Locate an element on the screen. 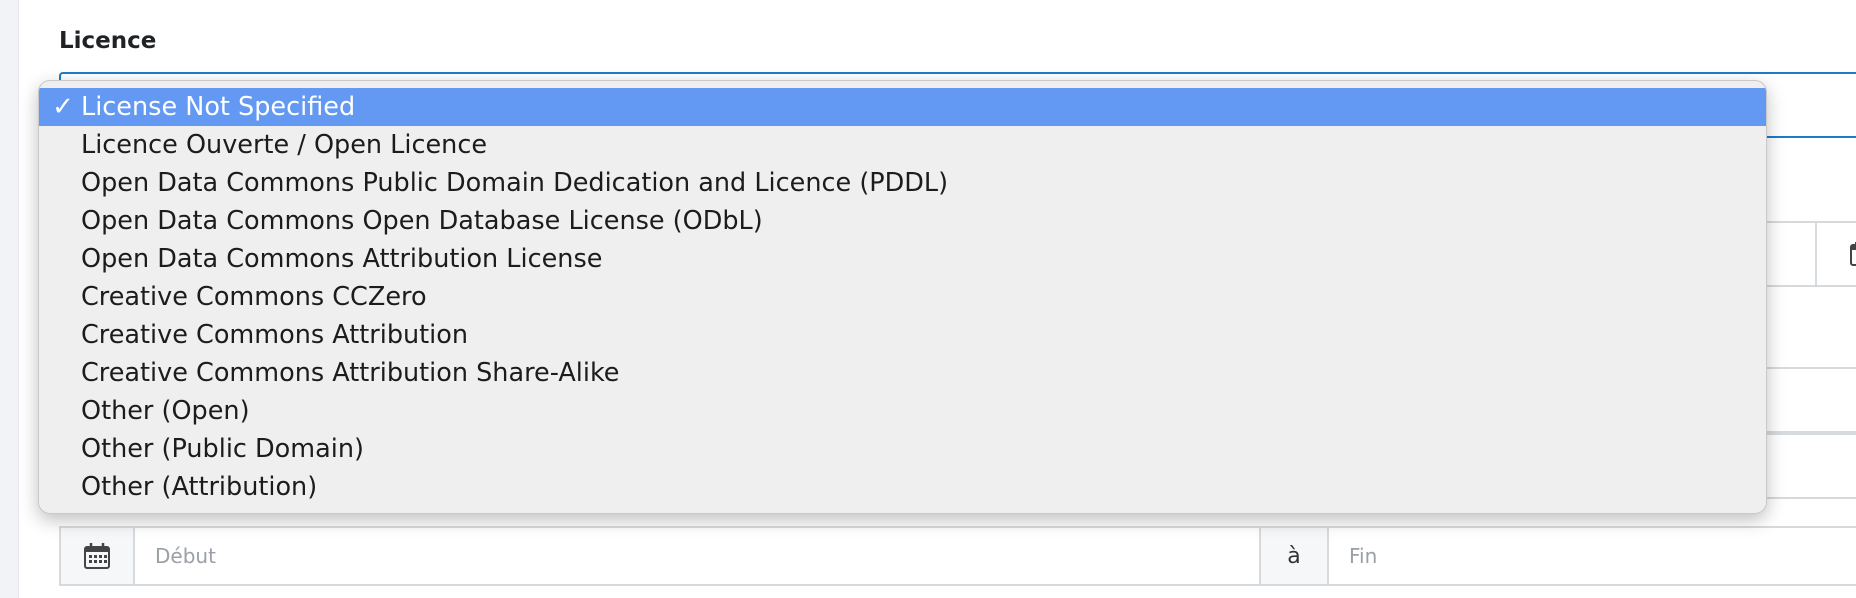 Image resolution: width=1856 pixels, height=598 pixels. licence-option: Creative Commons Attribution Share-Alike is located at coordinates (902, 373).